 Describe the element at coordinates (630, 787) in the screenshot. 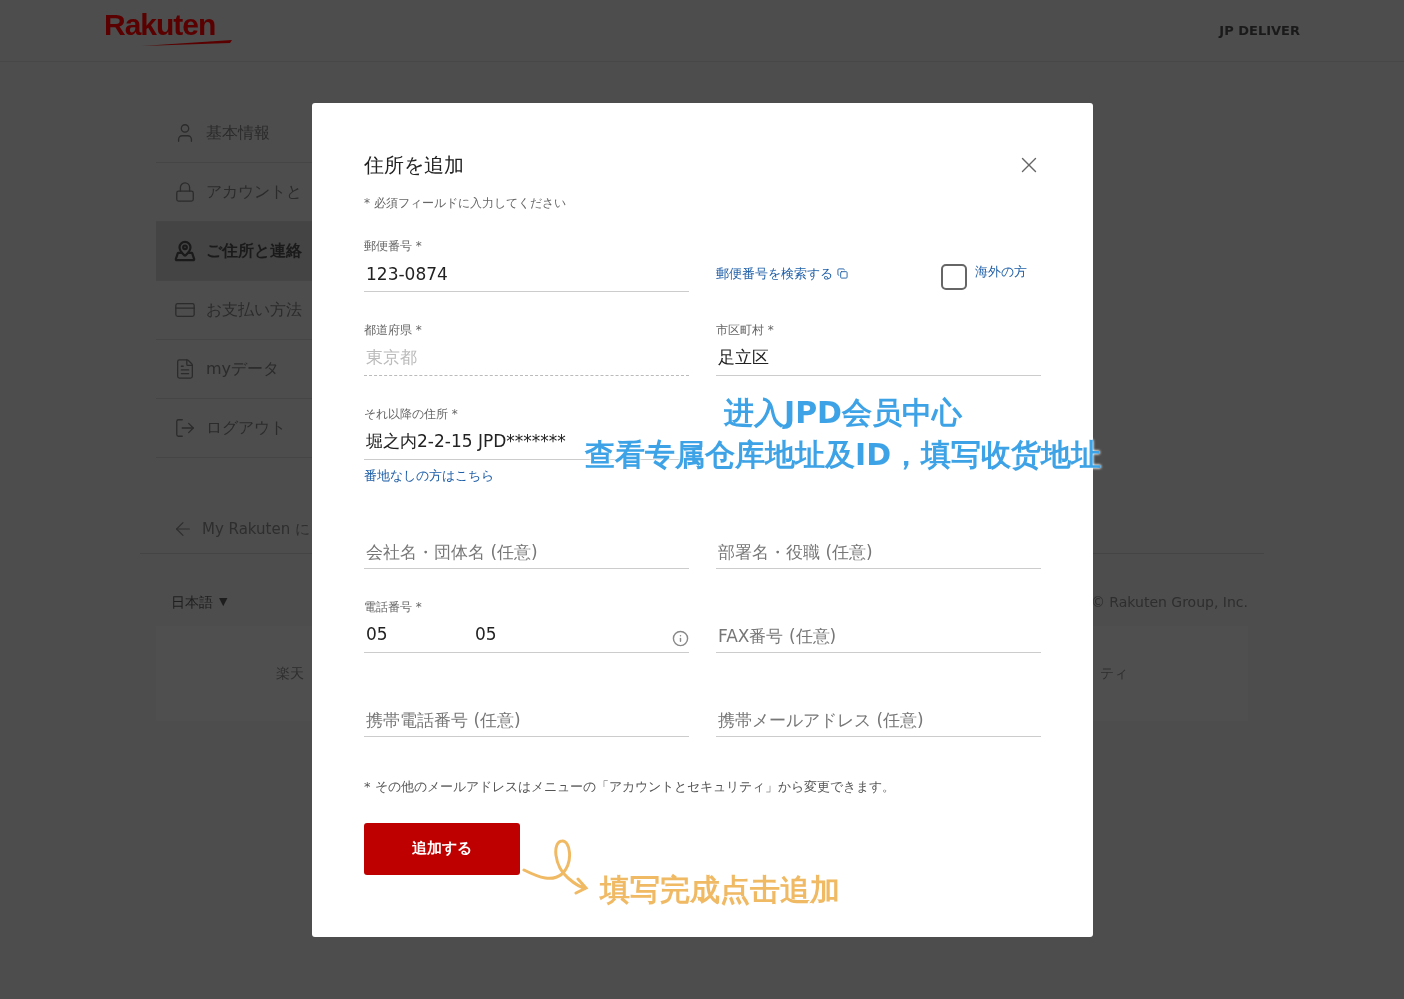

I see `email-note: * その他のメールアドレスはメニューの「アカウントとセキュリティ」から変更できます。` at that location.